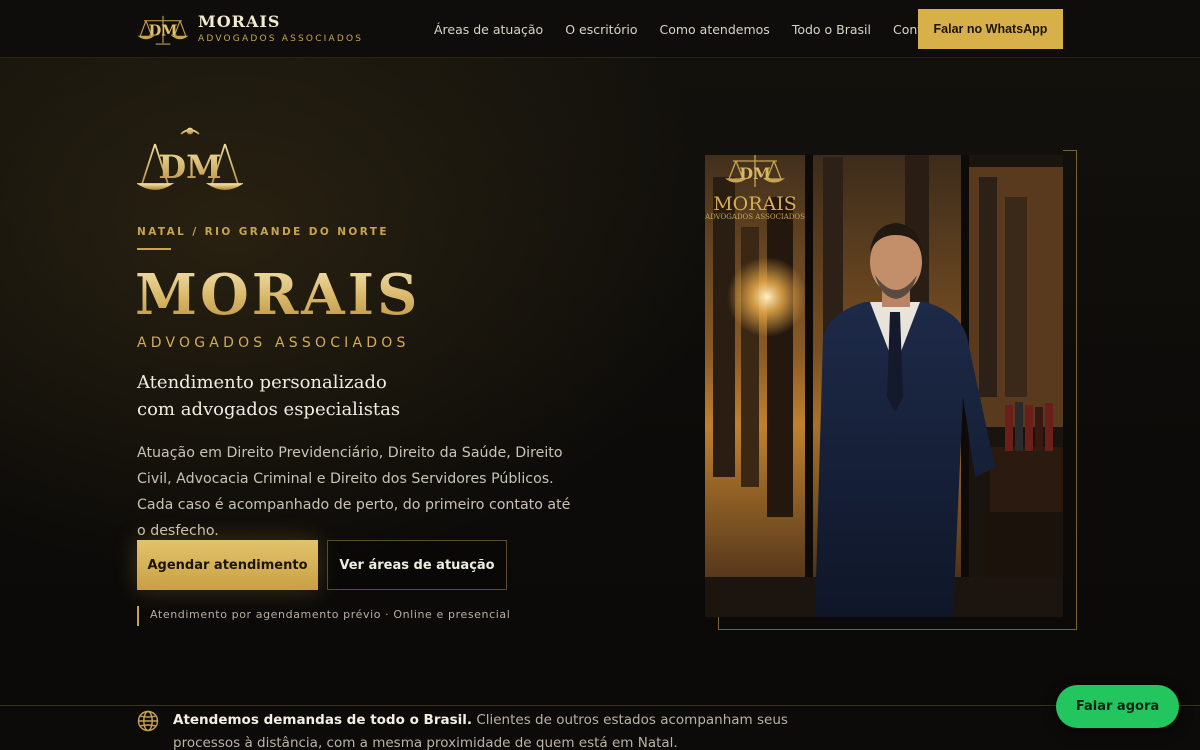  Describe the element at coordinates (417, 565) in the screenshot. I see `view-practice-areas-button: Ver áreas de atuação` at that location.